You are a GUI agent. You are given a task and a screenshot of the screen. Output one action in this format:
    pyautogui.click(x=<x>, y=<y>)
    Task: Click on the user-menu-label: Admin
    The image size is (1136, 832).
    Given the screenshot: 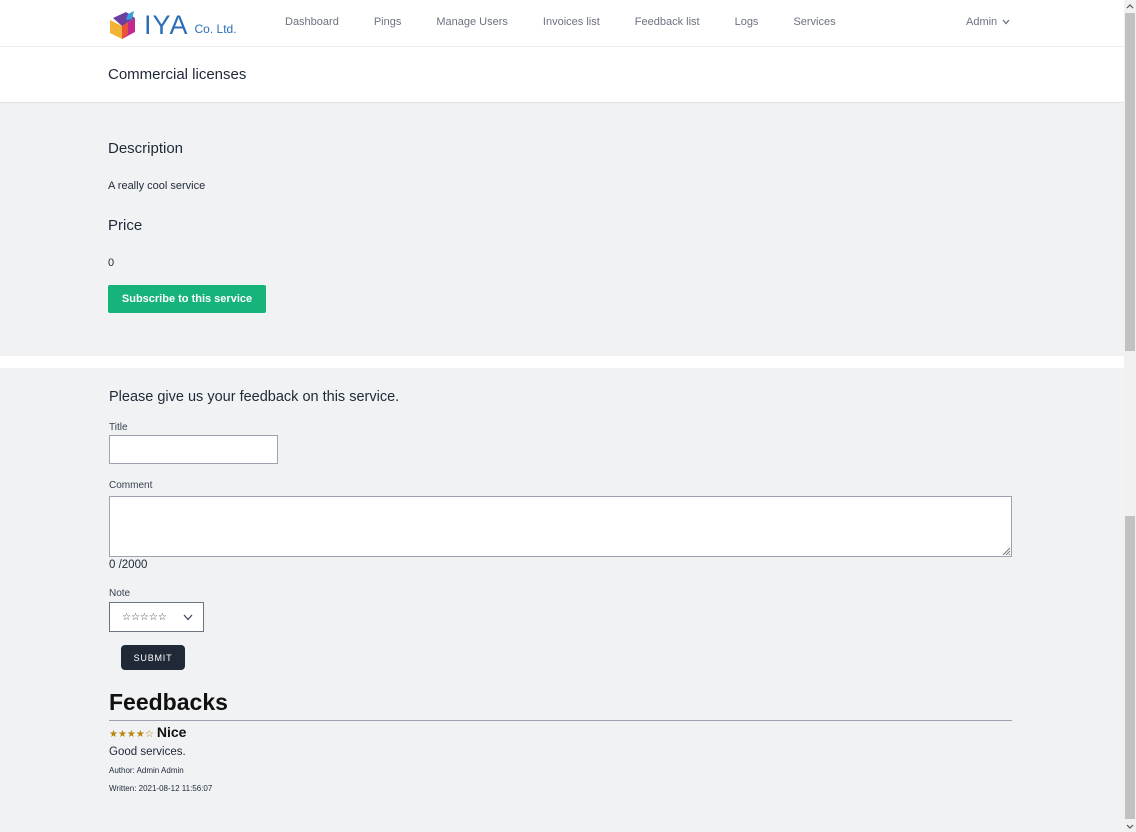 What is the action you would take?
    pyautogui.click(x=982, y=22)
    